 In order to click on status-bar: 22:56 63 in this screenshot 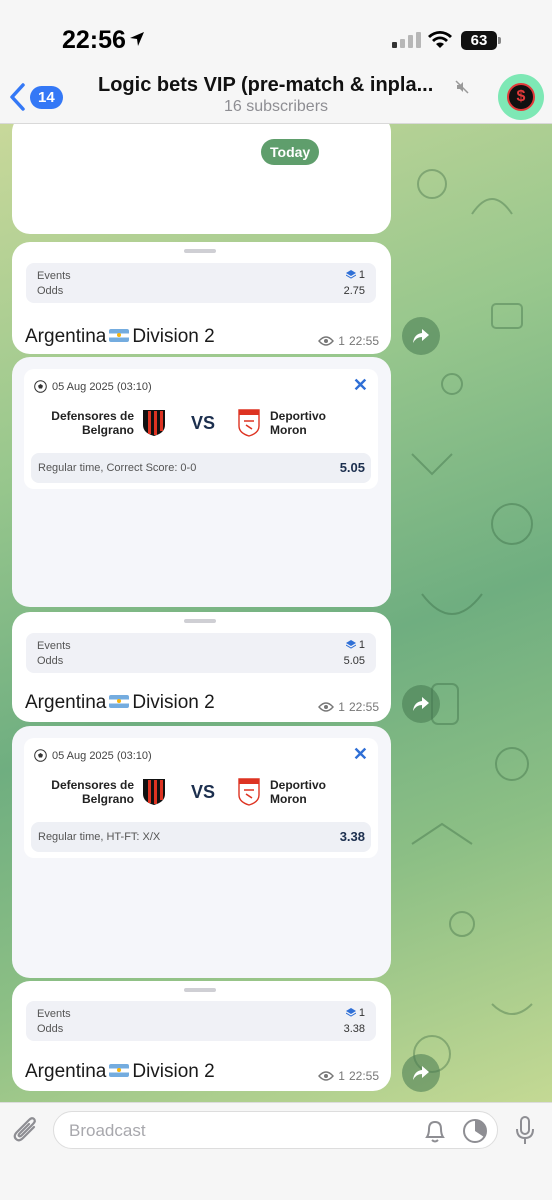, I will do `click(276, 39)`.